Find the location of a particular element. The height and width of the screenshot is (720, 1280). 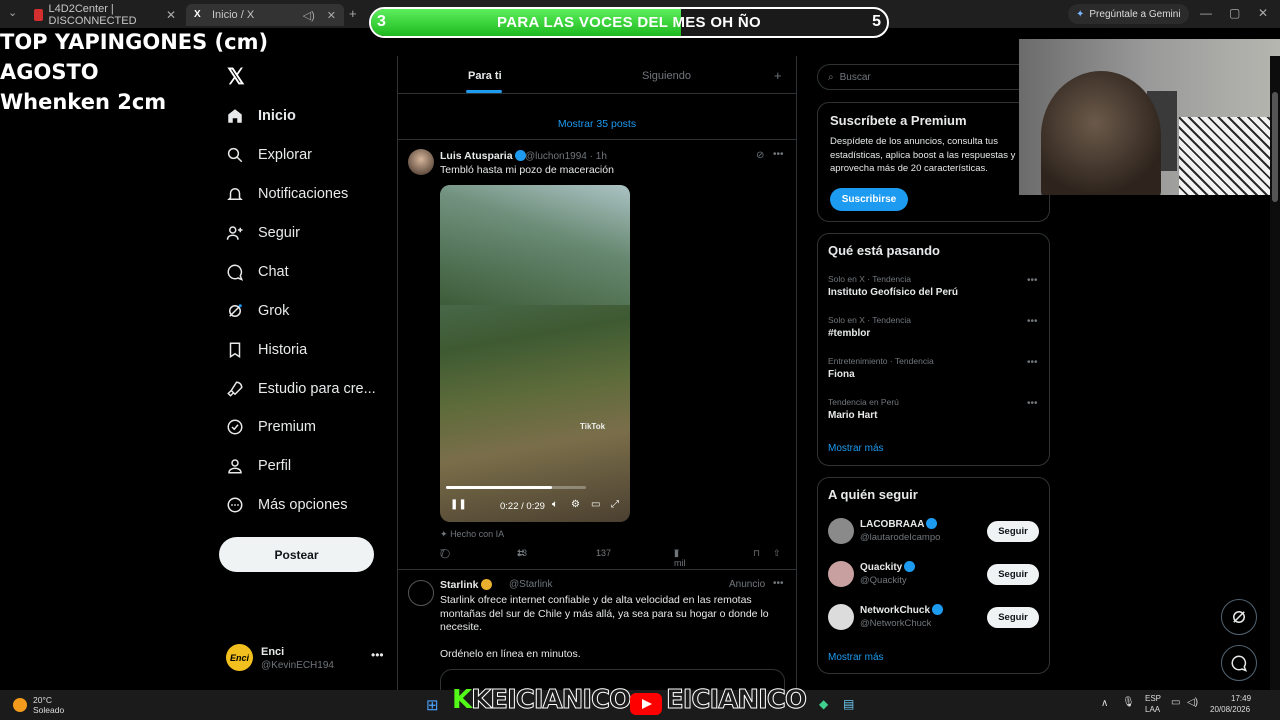

pip-icon: ▭ is located at coordinates (595, 504).